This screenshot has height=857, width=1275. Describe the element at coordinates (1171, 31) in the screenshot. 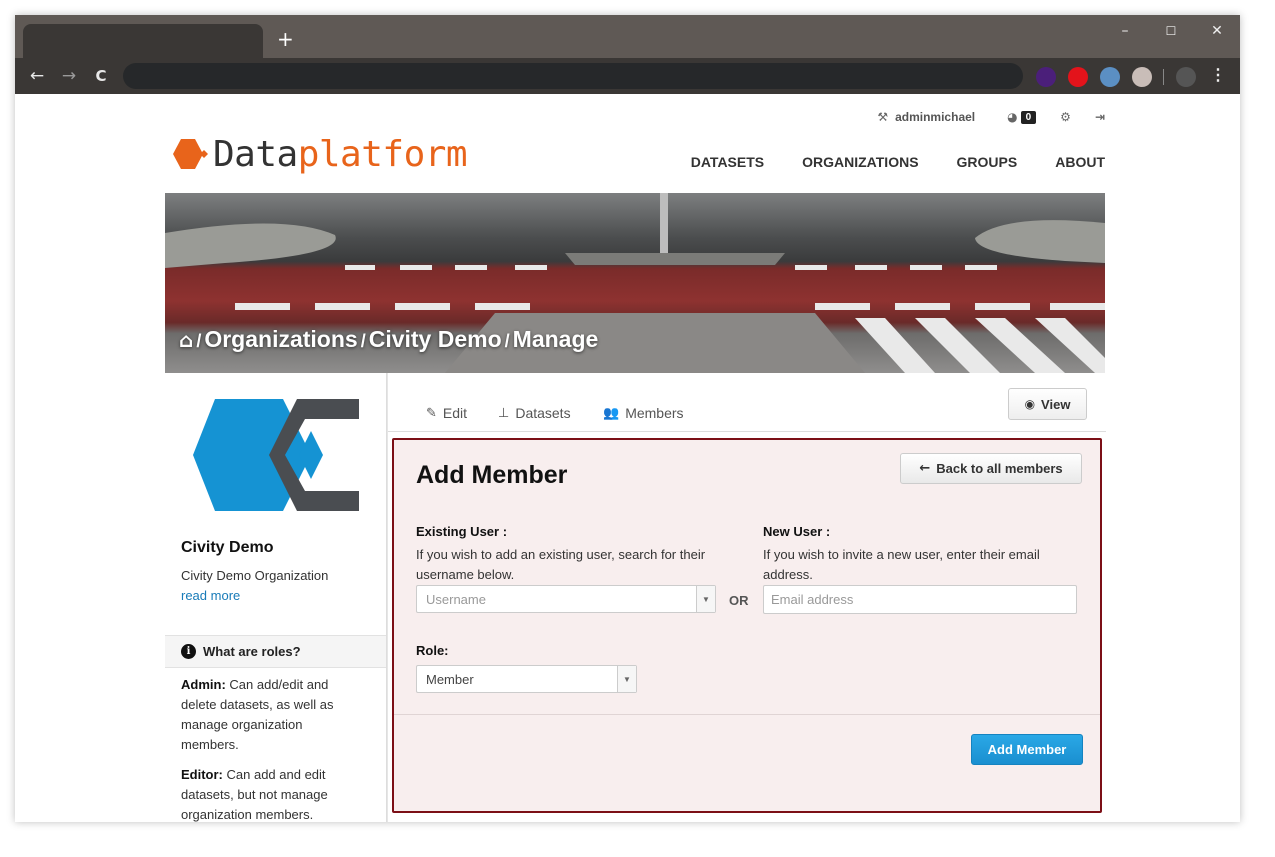

I see `maximize-button: ☐` at that location.